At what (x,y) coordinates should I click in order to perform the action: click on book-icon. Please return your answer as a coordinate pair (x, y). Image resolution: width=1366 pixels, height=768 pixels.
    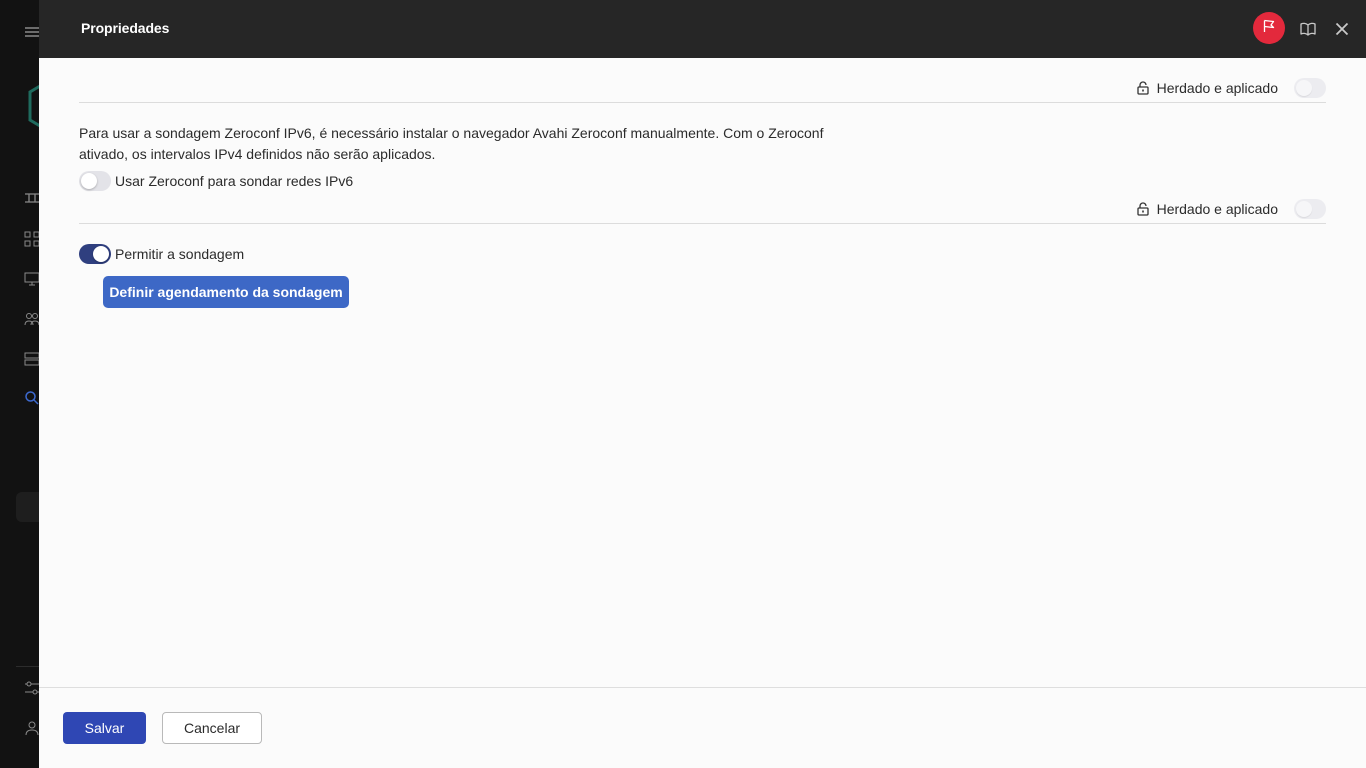
    Looking at the image, I should click on (1308, 32).